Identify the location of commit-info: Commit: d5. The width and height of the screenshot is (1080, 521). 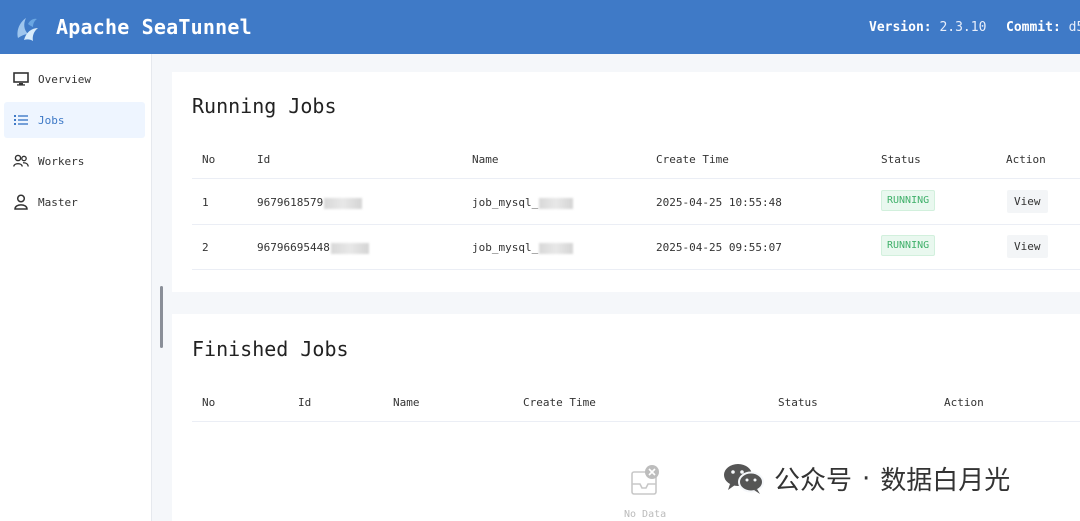
(1043, 27).